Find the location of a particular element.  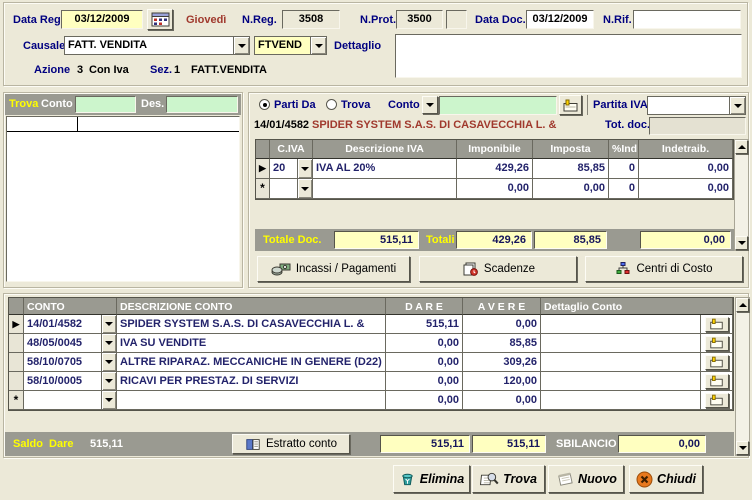

imposta-cell: 85,85 is located at coordinates (571, 169).